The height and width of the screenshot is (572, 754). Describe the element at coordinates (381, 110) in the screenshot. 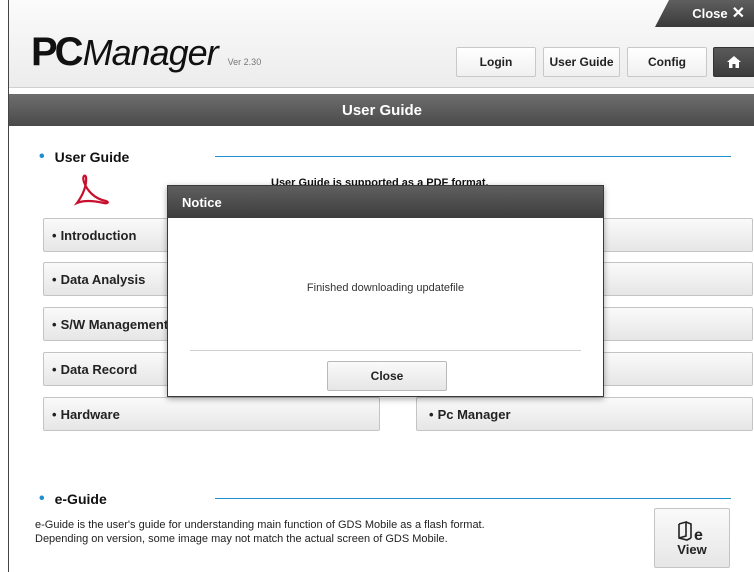

I see `page-title: User Guide` at that location.